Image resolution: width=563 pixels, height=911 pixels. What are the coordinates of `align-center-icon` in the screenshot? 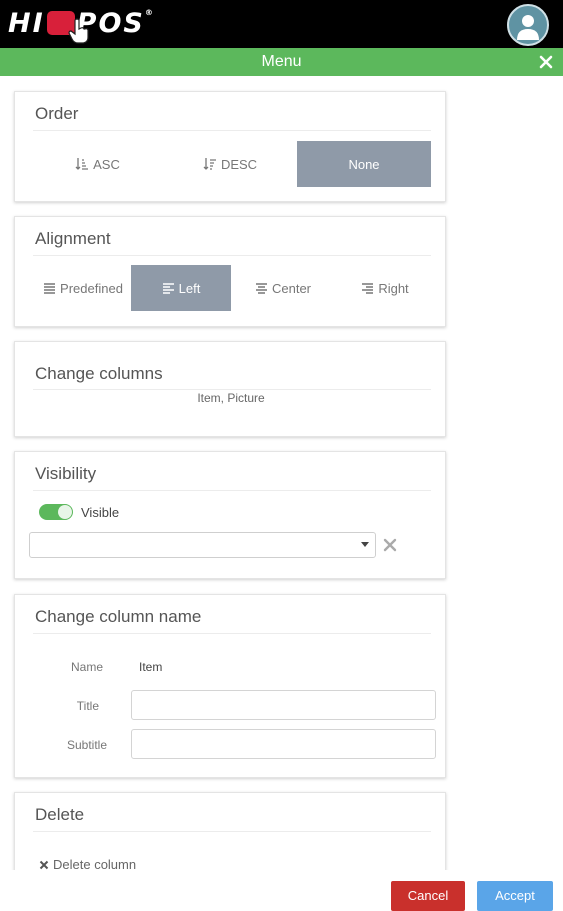 It's located at (261, 288).